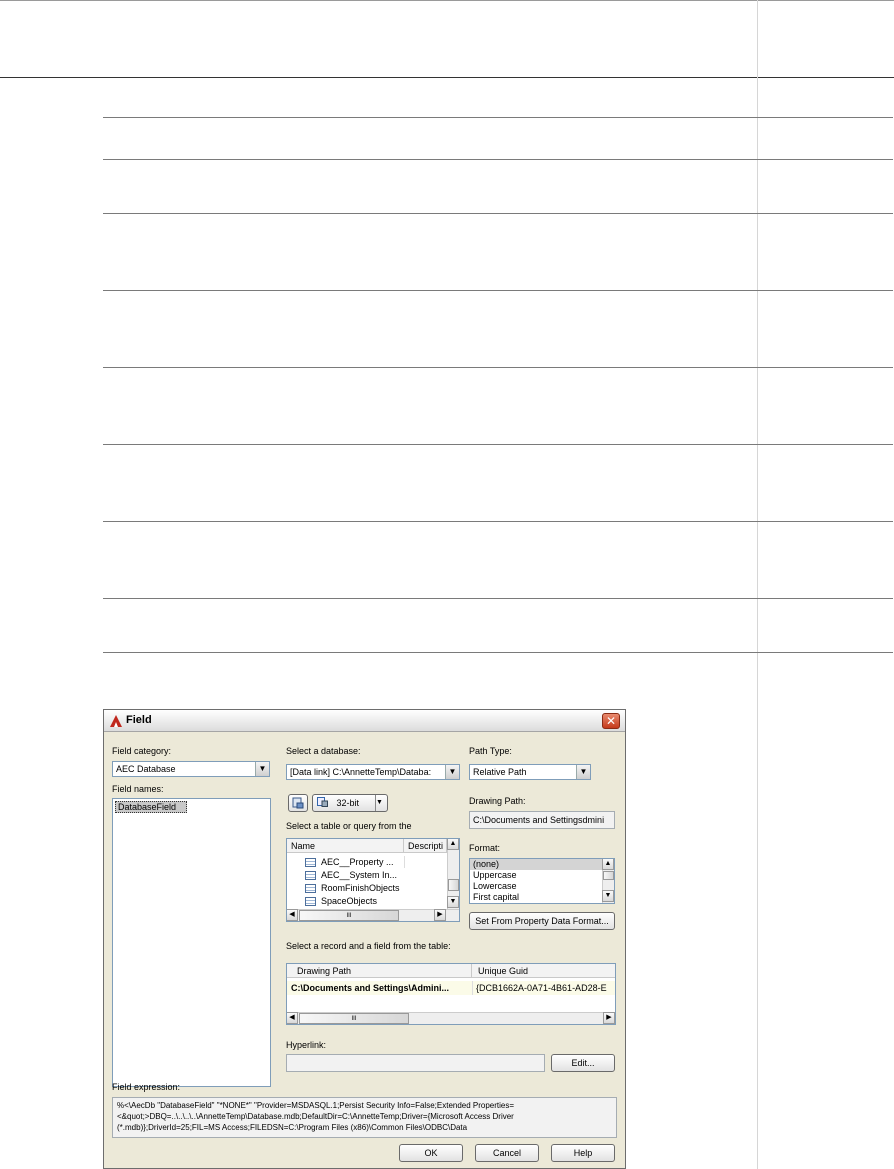 Image resolution: width=894 pixels, height=1169 pixels. Describe the element at coordinates (146, 1087) in the screenshot. I see `field-expression-label: Field expression:` at that location.